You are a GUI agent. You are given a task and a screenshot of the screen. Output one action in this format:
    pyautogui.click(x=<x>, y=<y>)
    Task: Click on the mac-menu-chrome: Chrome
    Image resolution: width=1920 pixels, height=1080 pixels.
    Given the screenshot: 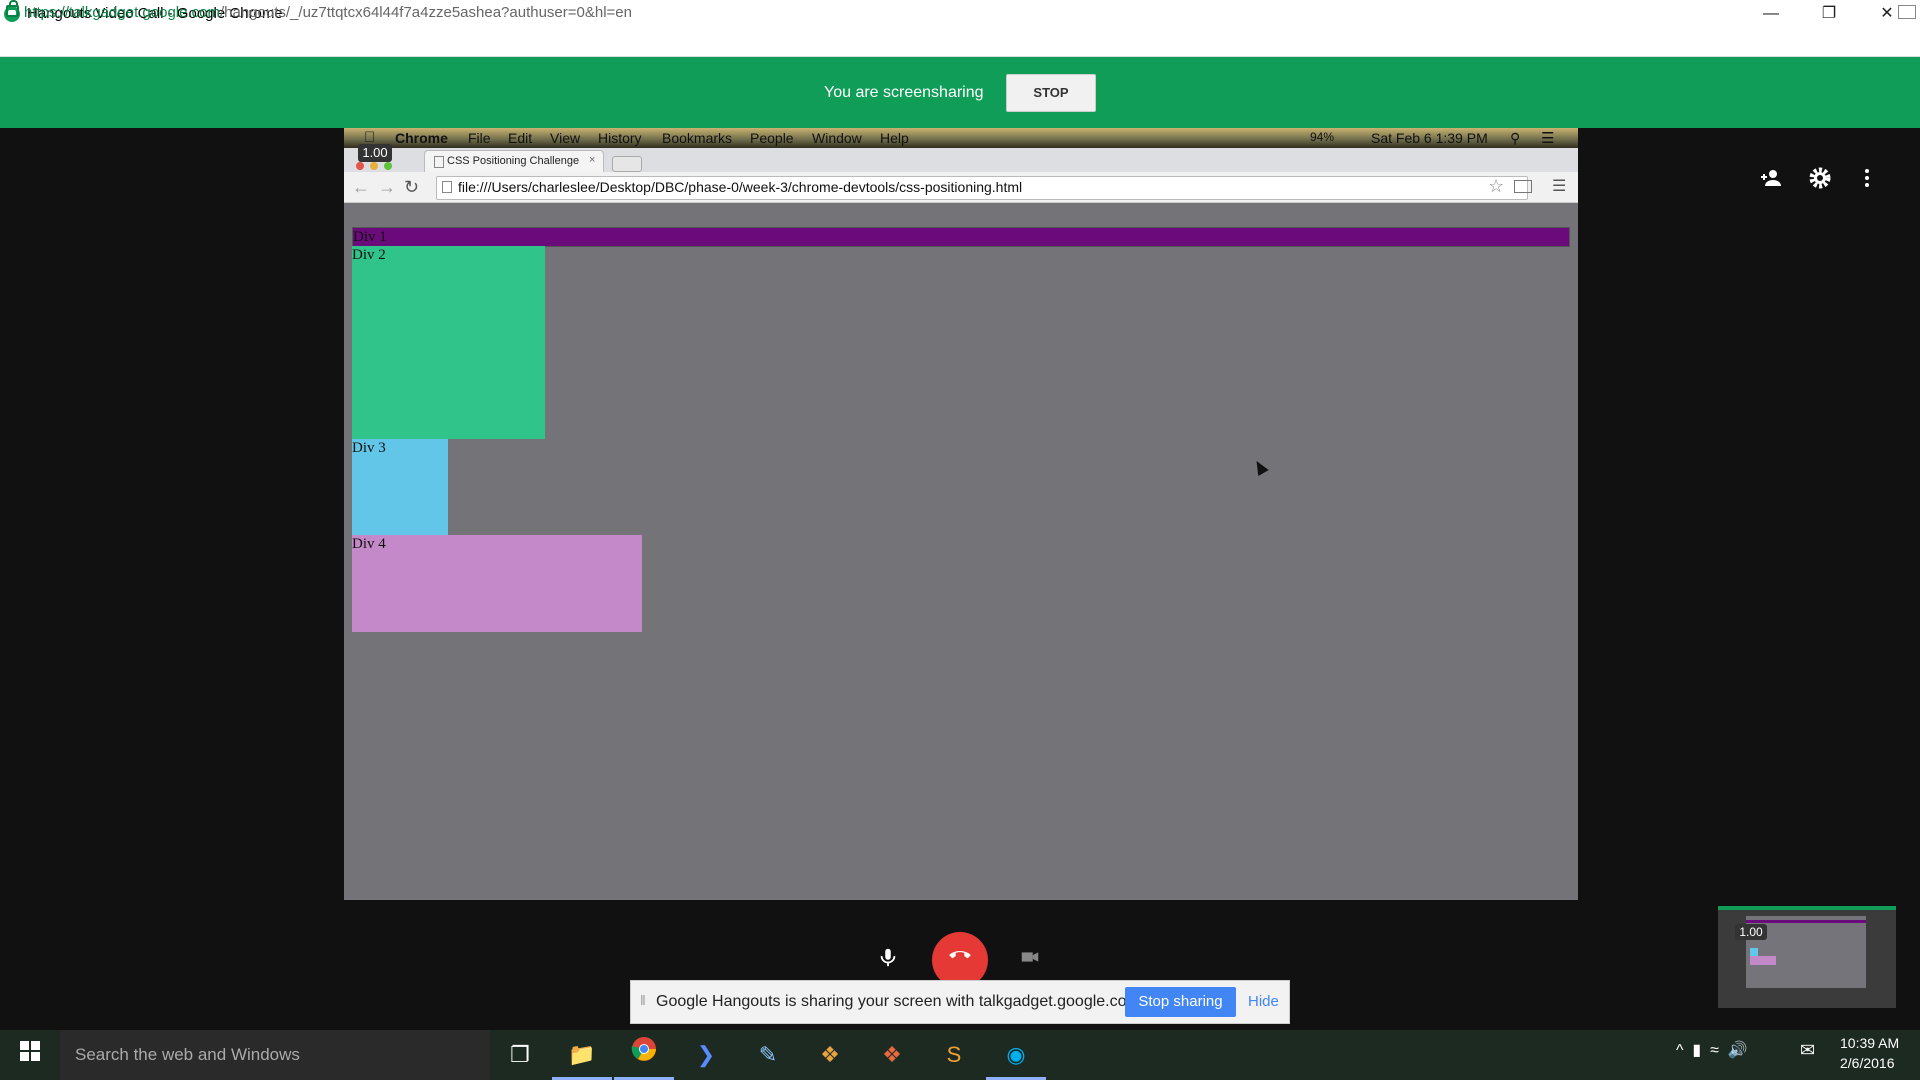 What is the action you would take?
    pyautogui.click(x=421, y=138)
    